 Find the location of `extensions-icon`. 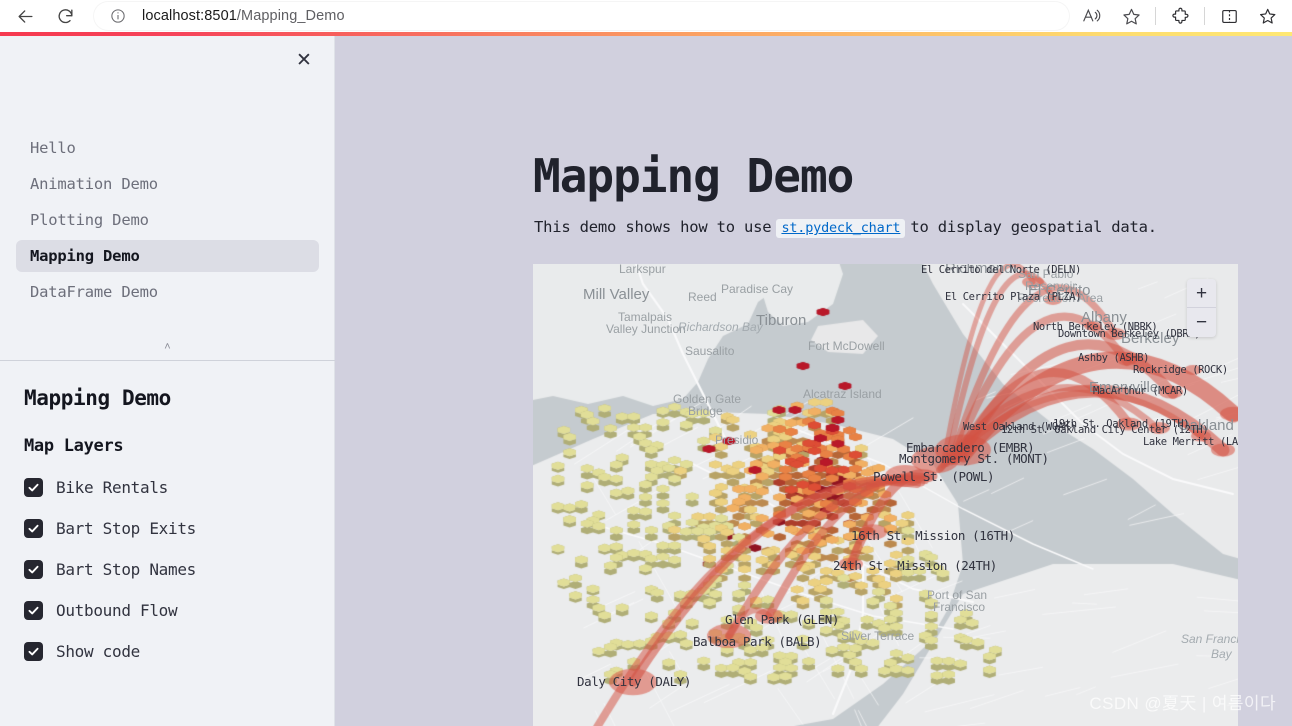

extensions-icon is located at coordinates (1180, 16).